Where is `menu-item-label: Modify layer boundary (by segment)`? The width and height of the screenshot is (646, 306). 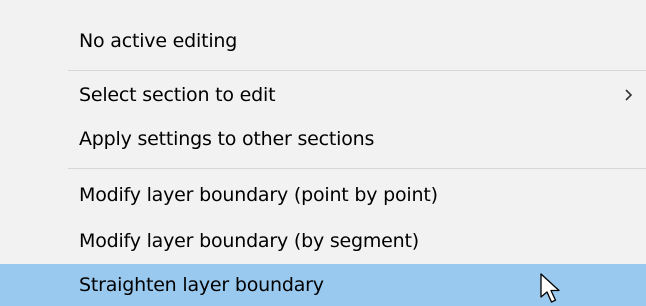
menu-item-label: Modify layer boundary (by segment) is located at coordinates (249, 241).